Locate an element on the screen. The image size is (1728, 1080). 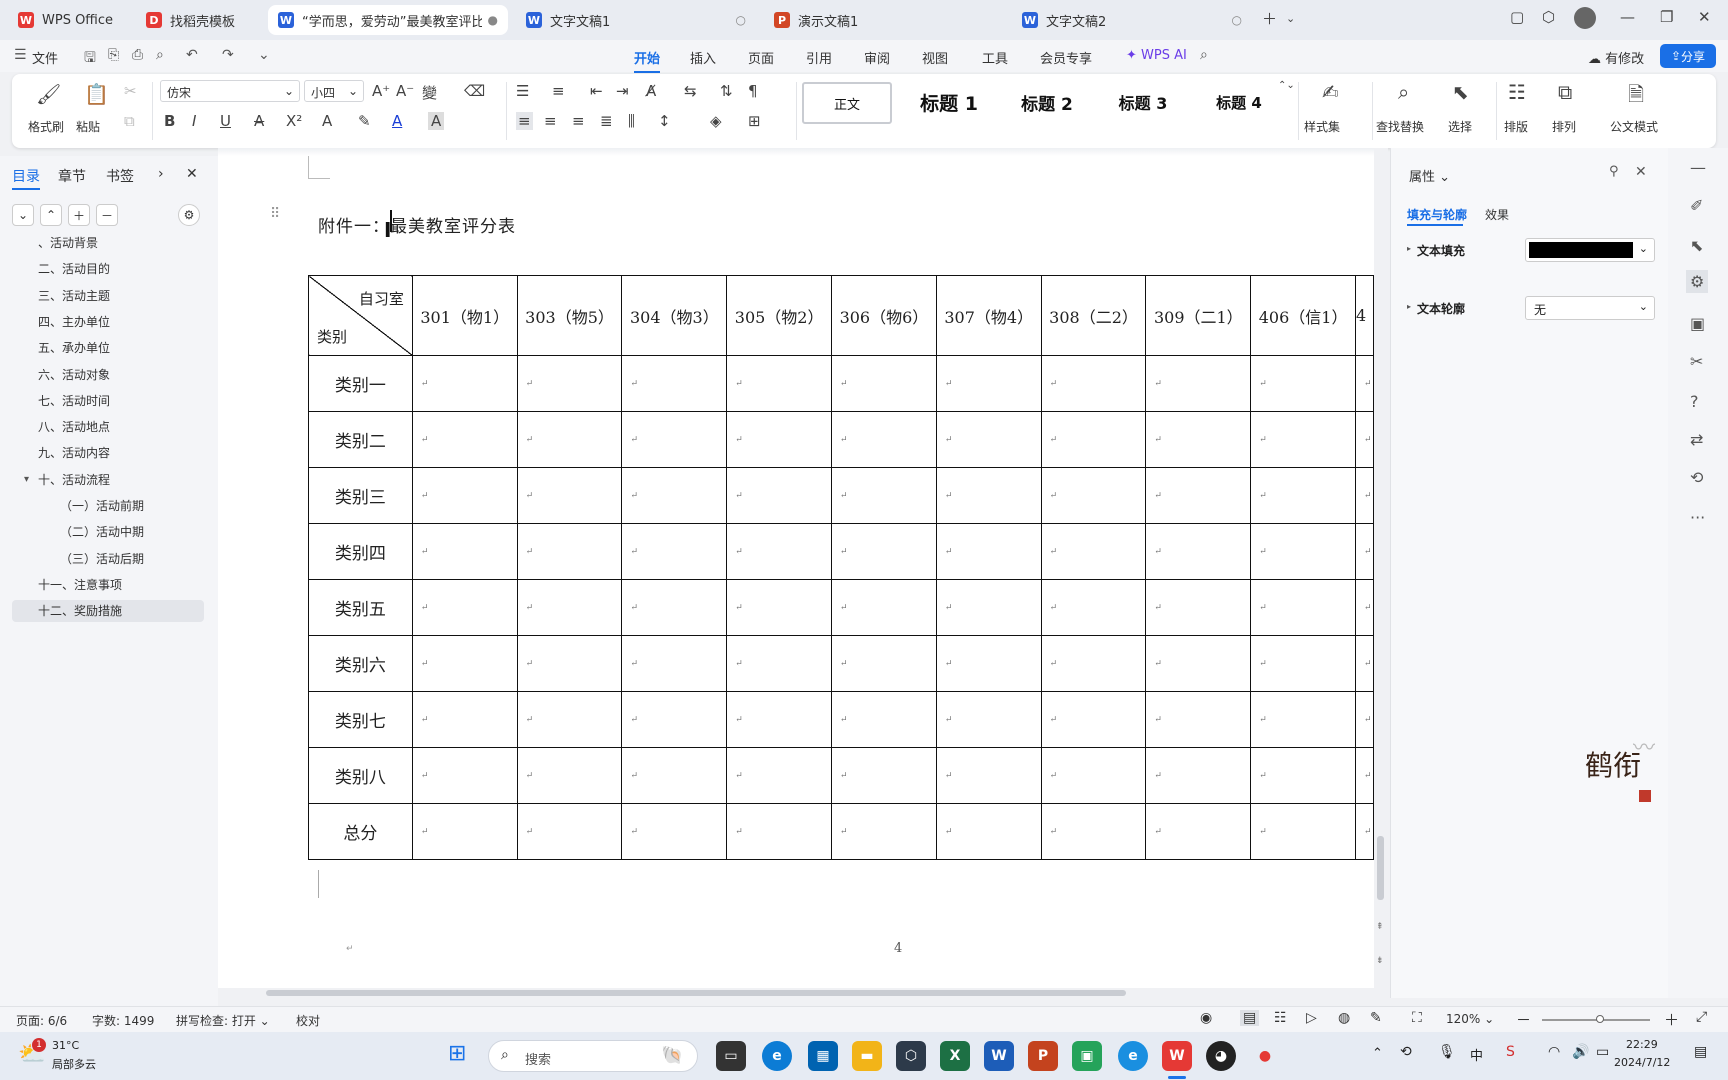
ime-indicator: 中 is located at coordinates (1476, 1054).